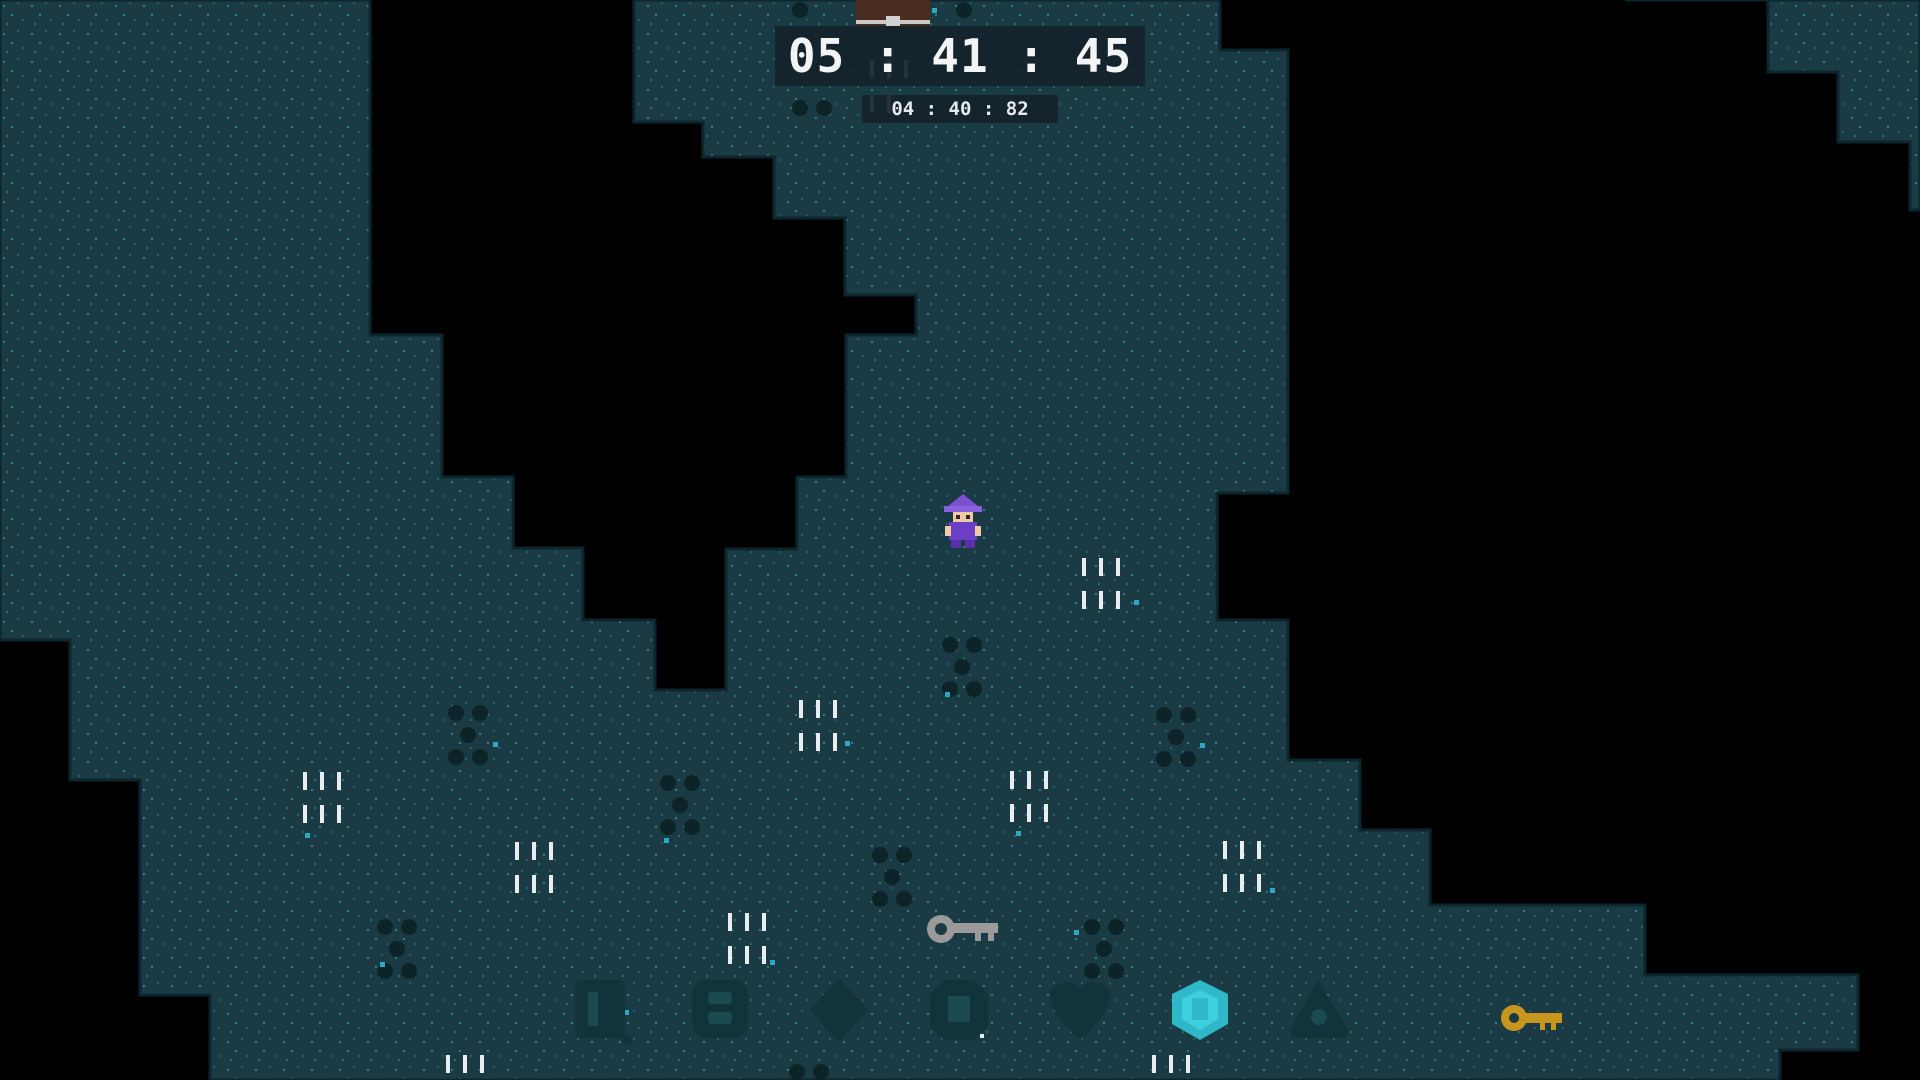 Image resolution: width=1920 pixels, height=1080 pixels. I want to click on inventory-slot-rune-b, so click(720, 1009).